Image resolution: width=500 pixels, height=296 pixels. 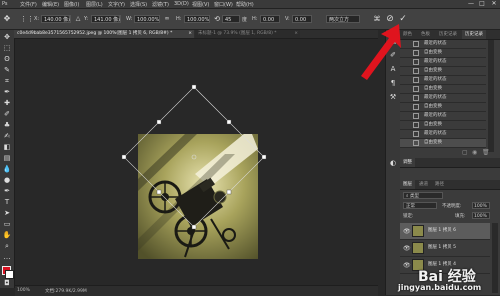 I want to click on menu-image: 图像(I), so click(x=71, y=4).